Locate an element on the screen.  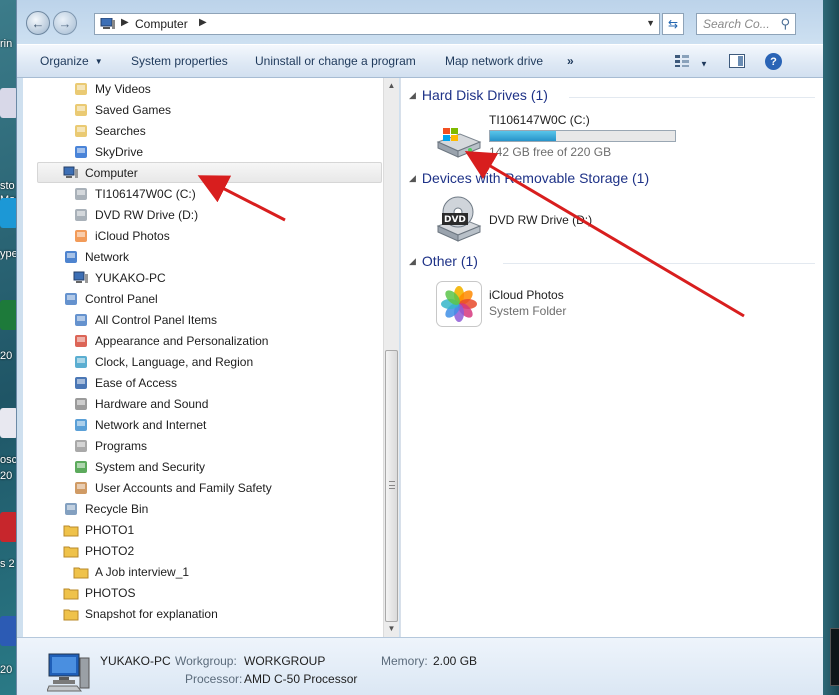
security-icon is located at coordinates (81, 467).